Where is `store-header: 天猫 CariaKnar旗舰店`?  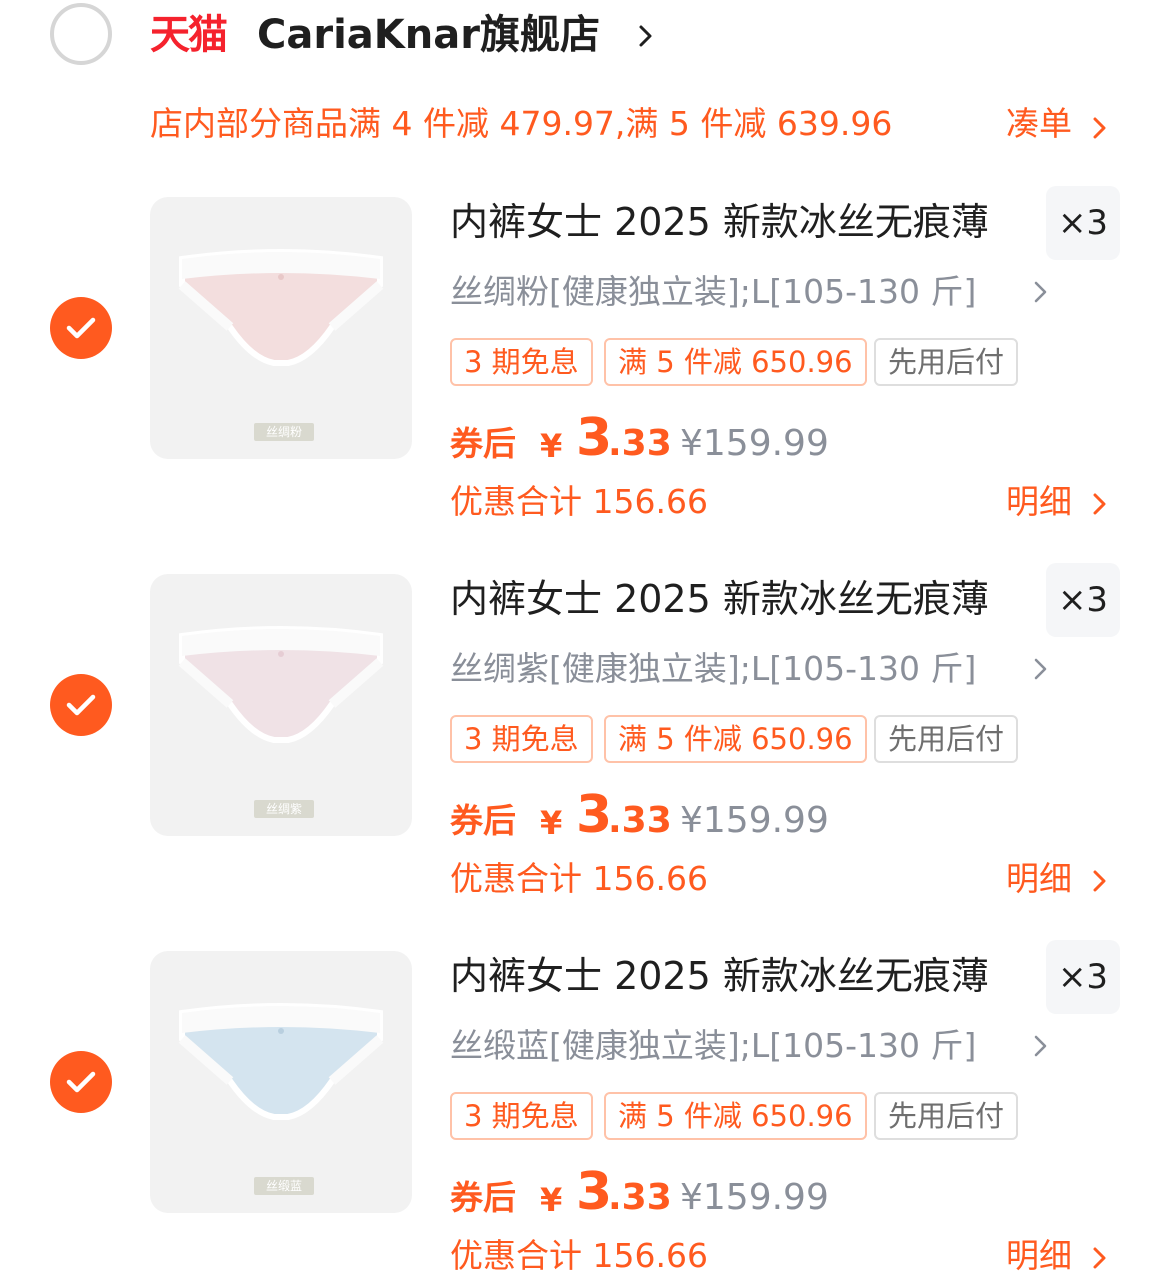 store-header: 天猫 CariaKnar旗舰店 is located at coordinates (585, 40).